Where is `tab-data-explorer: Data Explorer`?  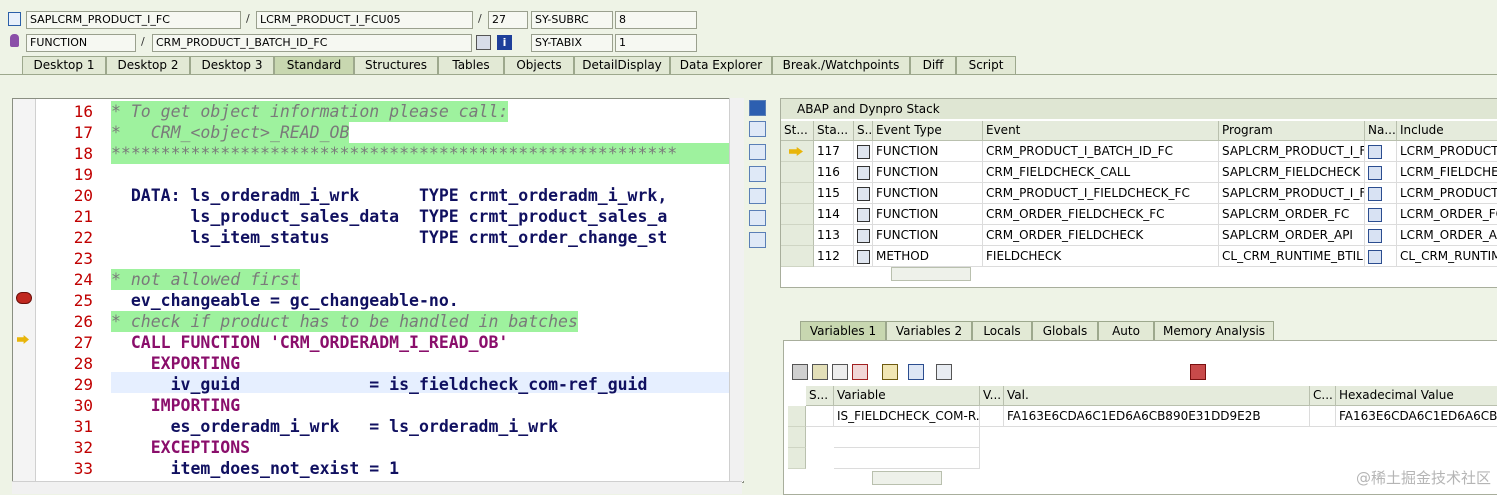 tab-data-explorer: Data Explorer is located at coordinates (721, 65).